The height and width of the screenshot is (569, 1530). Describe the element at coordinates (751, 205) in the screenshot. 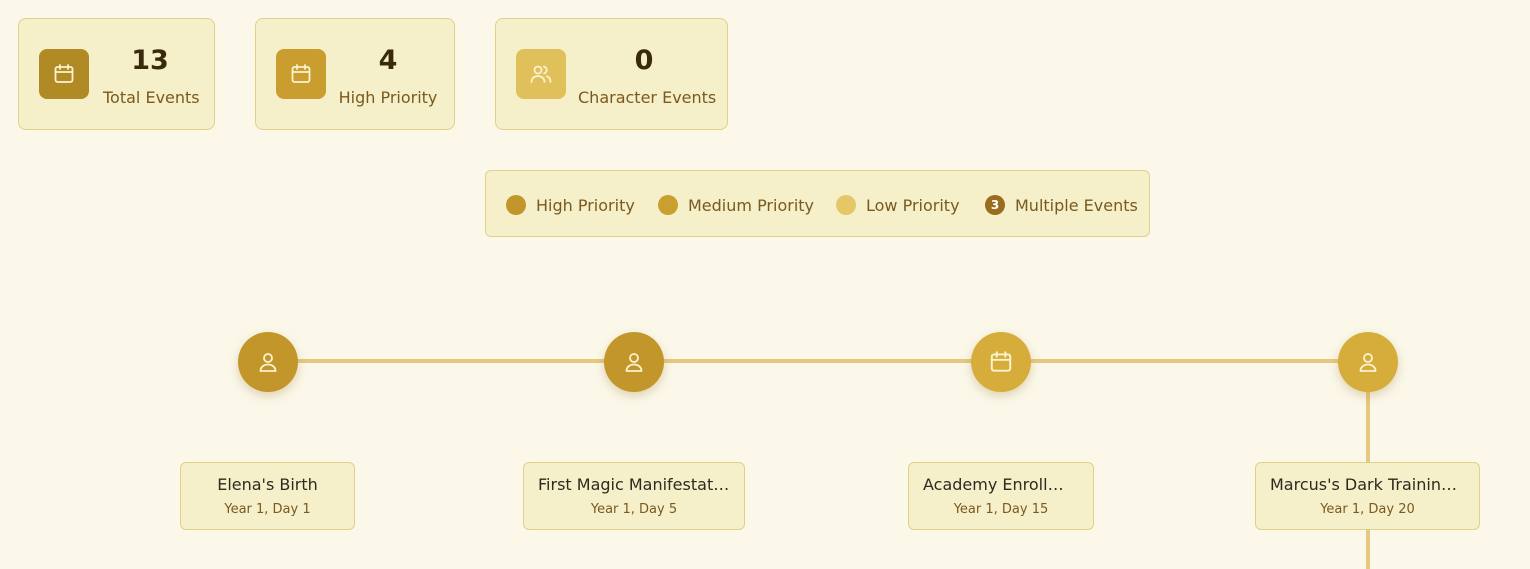

I see `legend-label: Medium Priority` at that location.